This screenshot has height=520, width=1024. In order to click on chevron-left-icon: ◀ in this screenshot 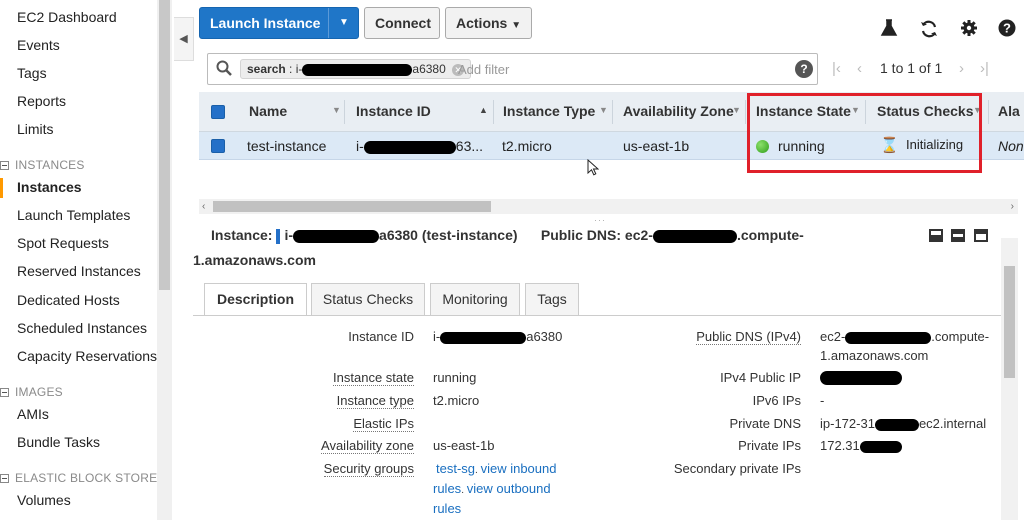, I will do `click(183, 39)`.